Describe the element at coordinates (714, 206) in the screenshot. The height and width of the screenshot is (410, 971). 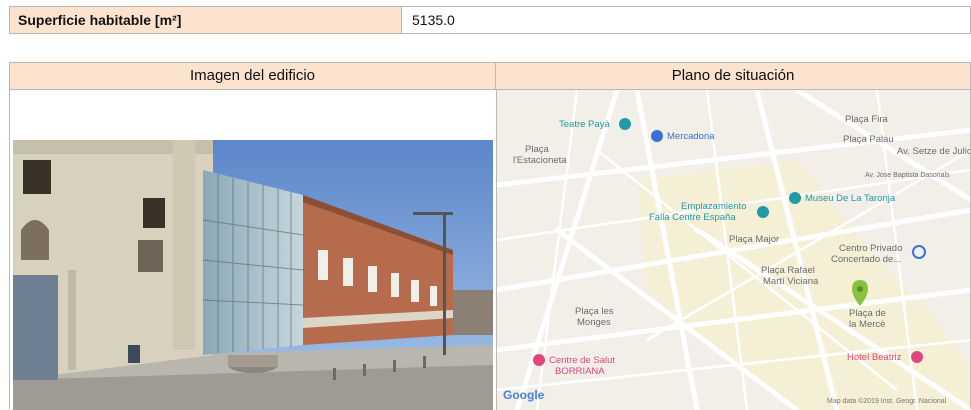
I see `map-label-emplazamiento-1: Emplazamiento` at that location.